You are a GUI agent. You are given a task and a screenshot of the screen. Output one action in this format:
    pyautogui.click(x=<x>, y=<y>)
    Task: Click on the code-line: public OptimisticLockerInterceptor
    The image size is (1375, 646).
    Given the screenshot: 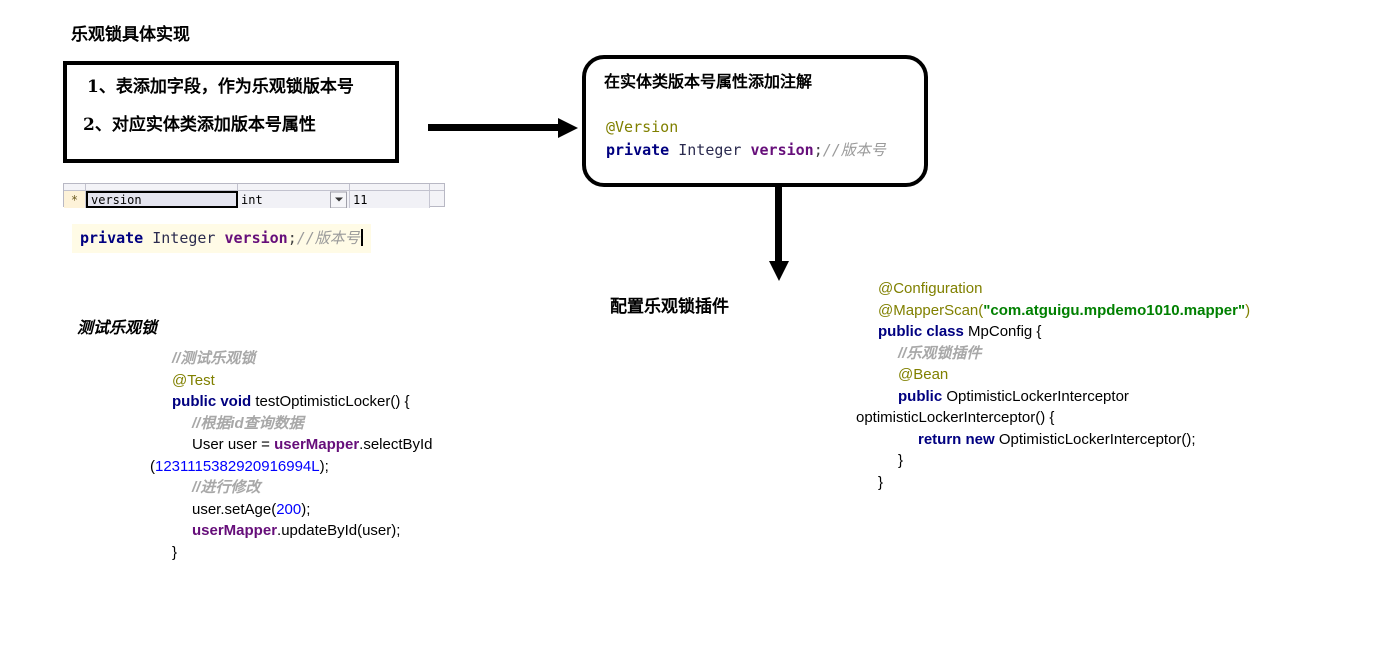 What is the action you would take?
    pyautogui.click(x=1083, y=397)
    